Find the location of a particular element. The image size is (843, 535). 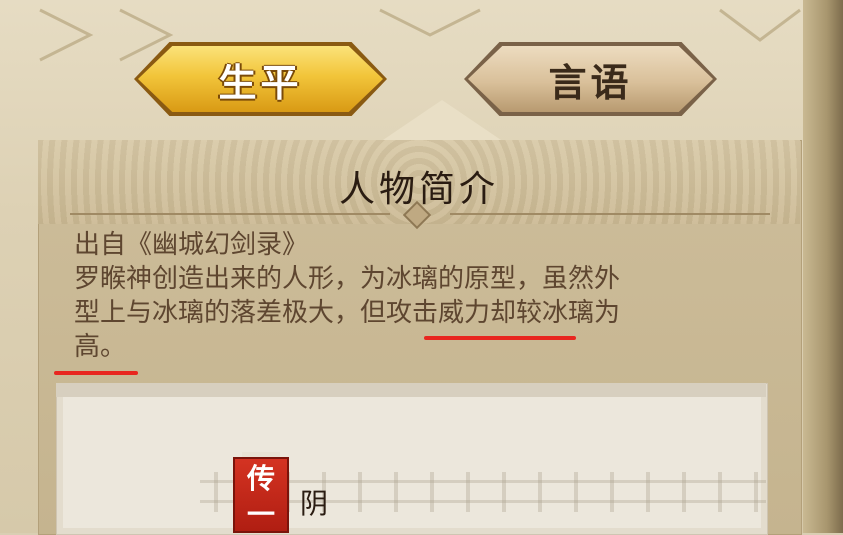

title-divider-left is located at coordinates (230, 214).